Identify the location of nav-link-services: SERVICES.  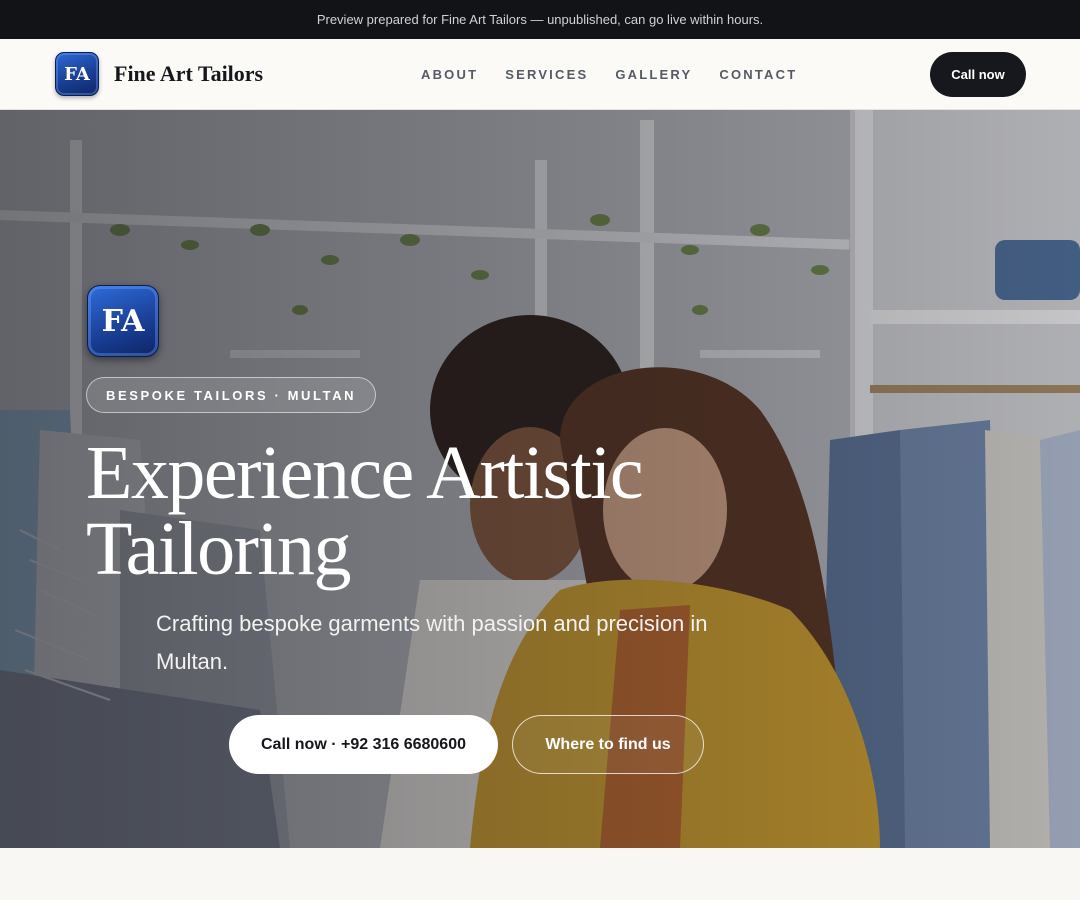
(546, 74).